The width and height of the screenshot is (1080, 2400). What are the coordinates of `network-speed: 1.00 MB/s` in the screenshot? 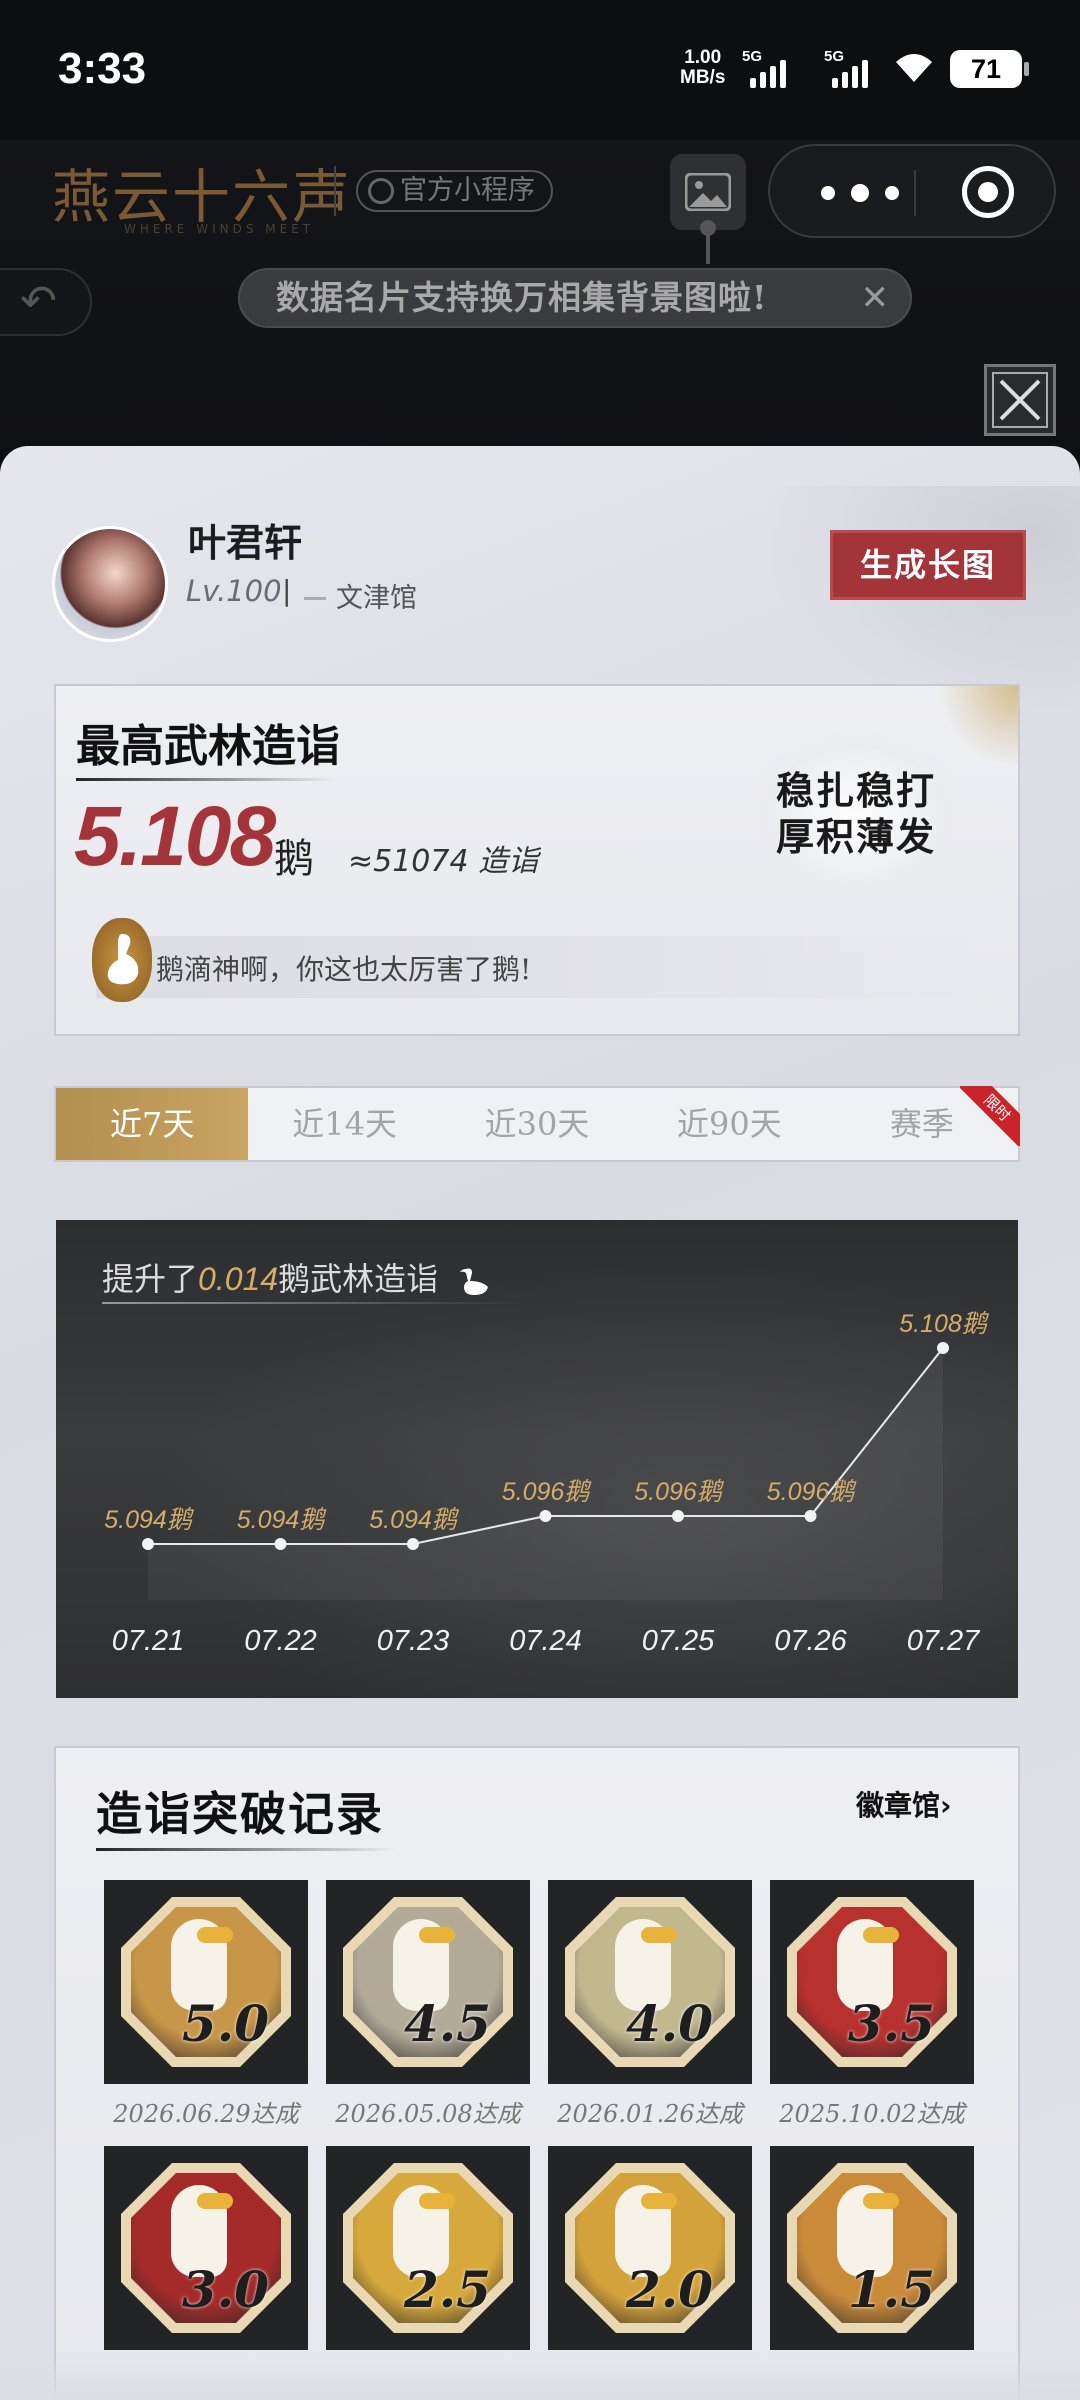 It's located at (703, 67).